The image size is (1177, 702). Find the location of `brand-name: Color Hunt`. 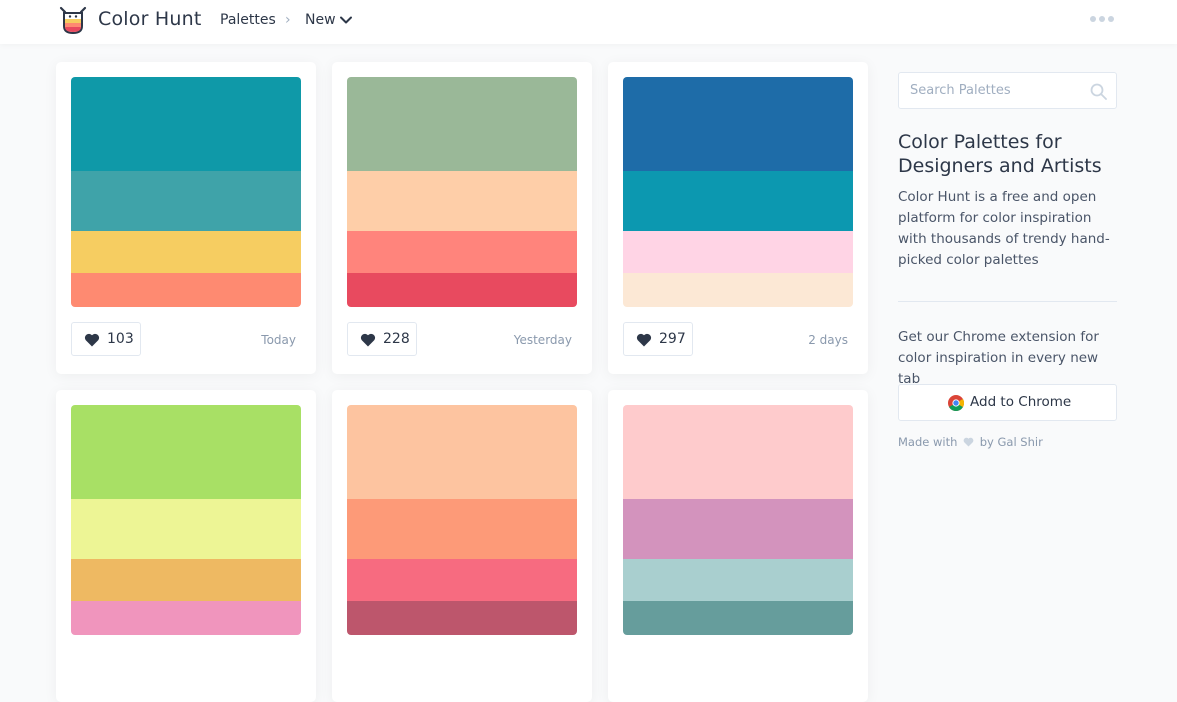

brand-name: Color Hunt is located at coordinates (149, 19).